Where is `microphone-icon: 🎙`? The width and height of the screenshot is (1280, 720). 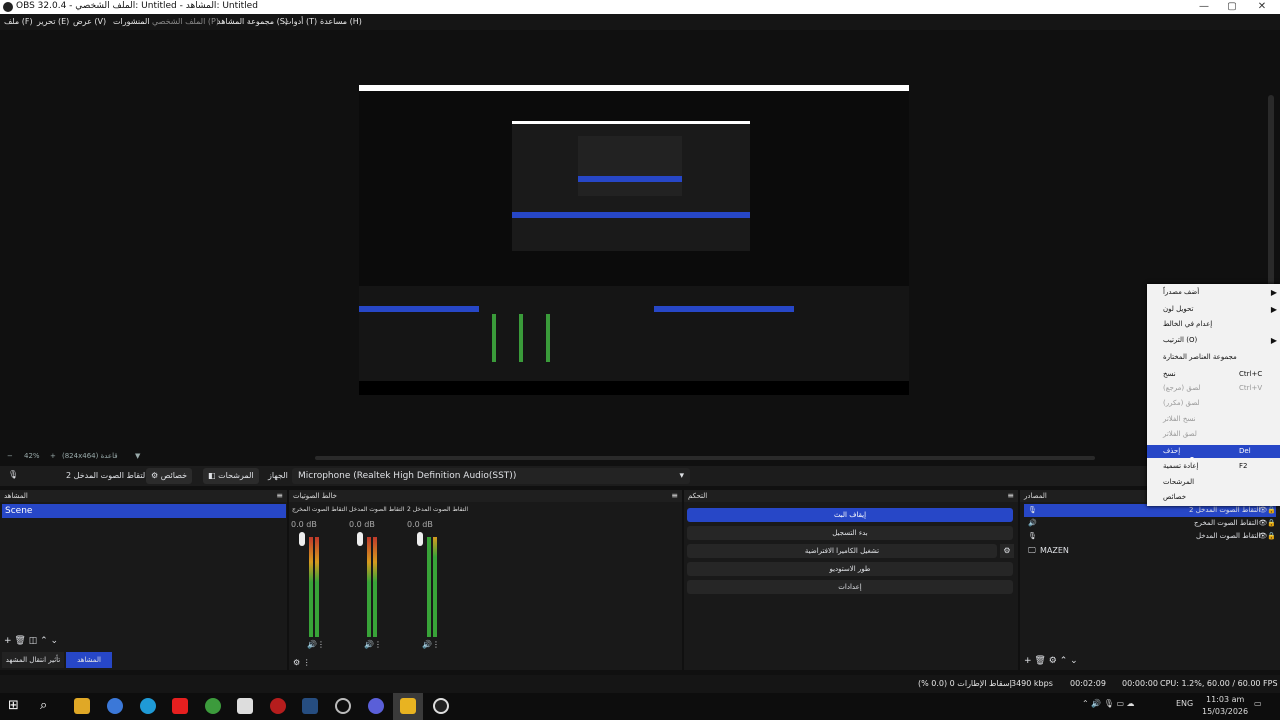 microphone-icon: 🎙 is located at coordinates (1032, 536).